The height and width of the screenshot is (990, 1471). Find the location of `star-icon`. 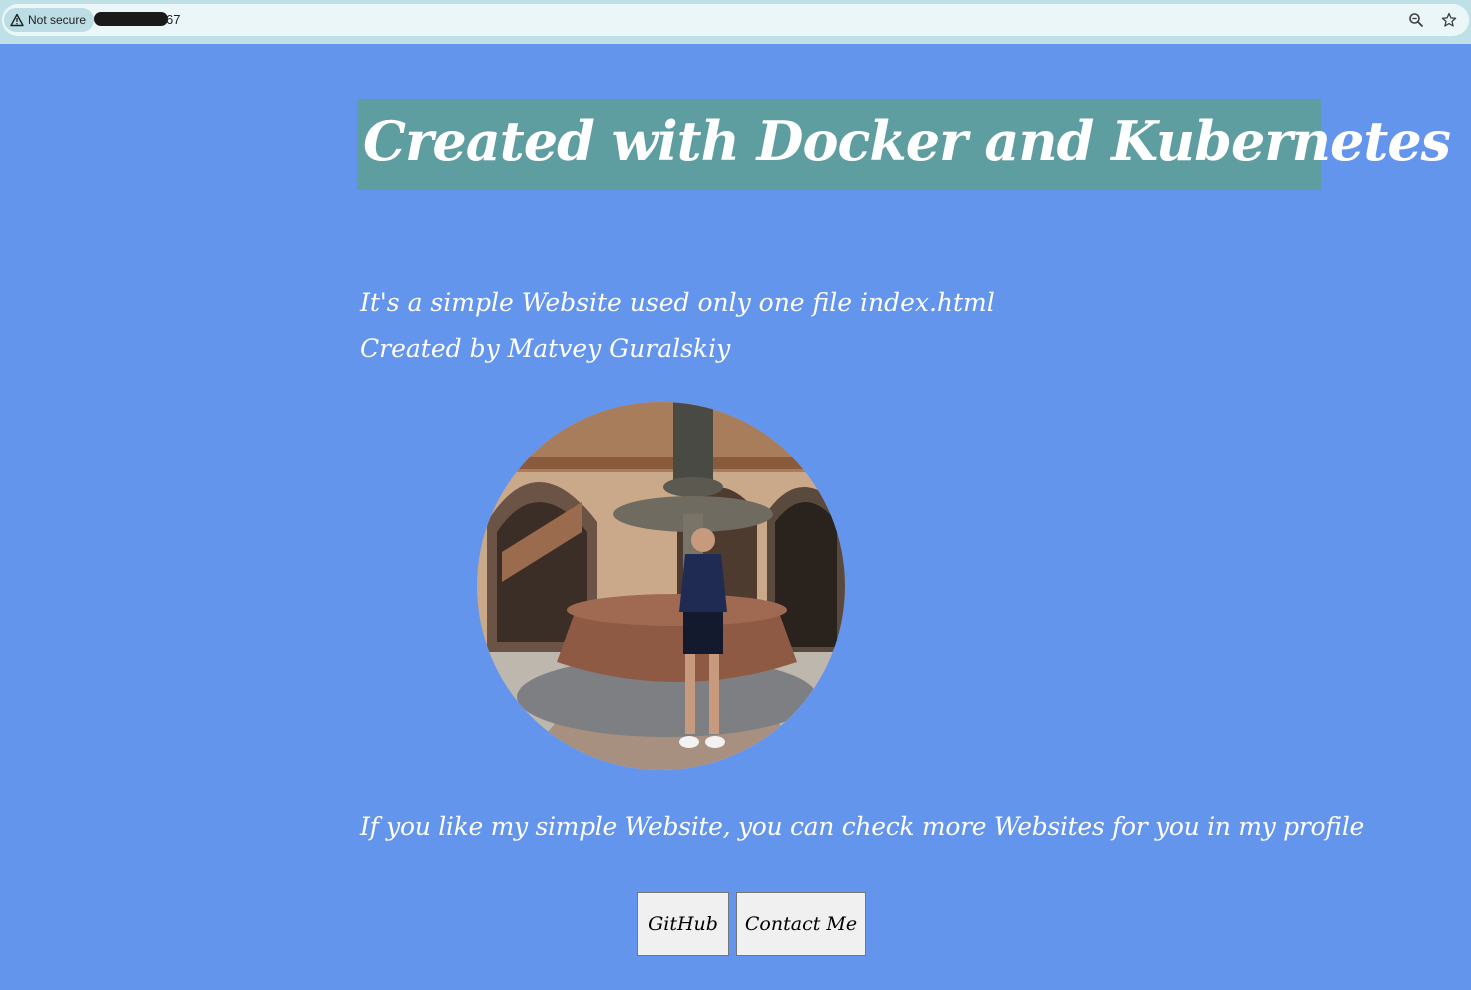

star-icon is located at coordinates (1449, 20).